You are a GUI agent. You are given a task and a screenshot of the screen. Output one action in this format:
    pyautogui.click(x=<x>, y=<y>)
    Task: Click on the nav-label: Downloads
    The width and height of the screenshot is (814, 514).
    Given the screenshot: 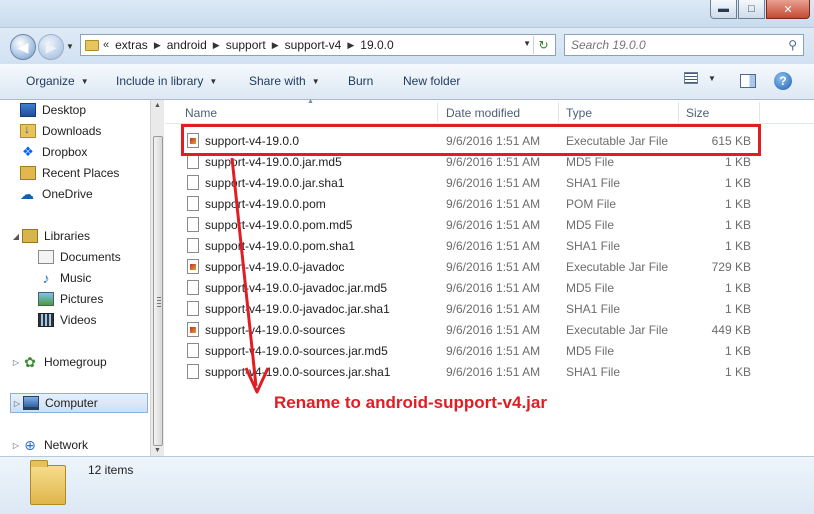 What is the action you would take?
    pyautogui.click(x=72, y=131)
    